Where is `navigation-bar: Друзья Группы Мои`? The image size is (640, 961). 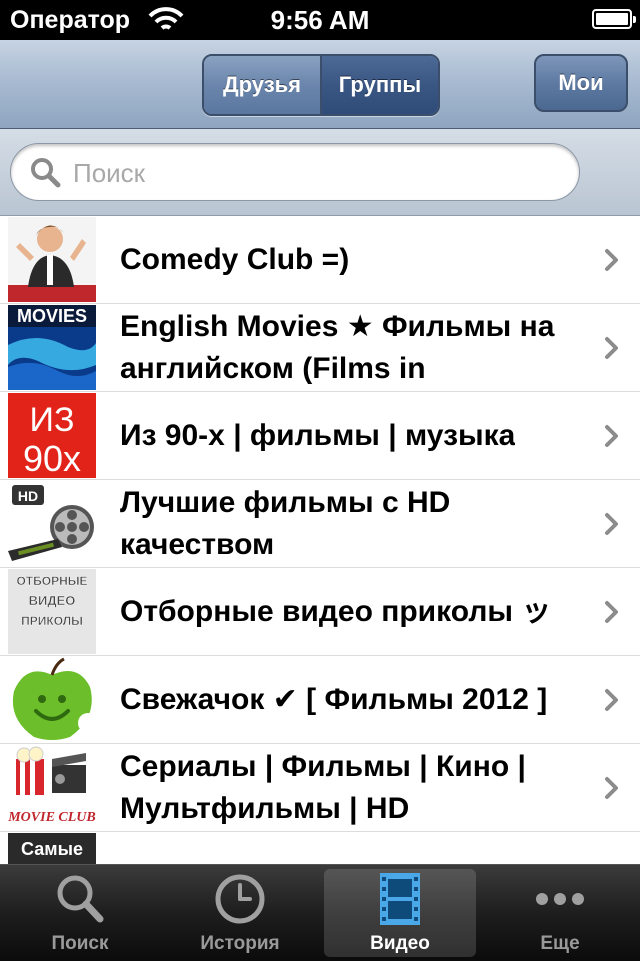 navigation-bar: Друзья Группы Мои is located at coordinates (320, 84).